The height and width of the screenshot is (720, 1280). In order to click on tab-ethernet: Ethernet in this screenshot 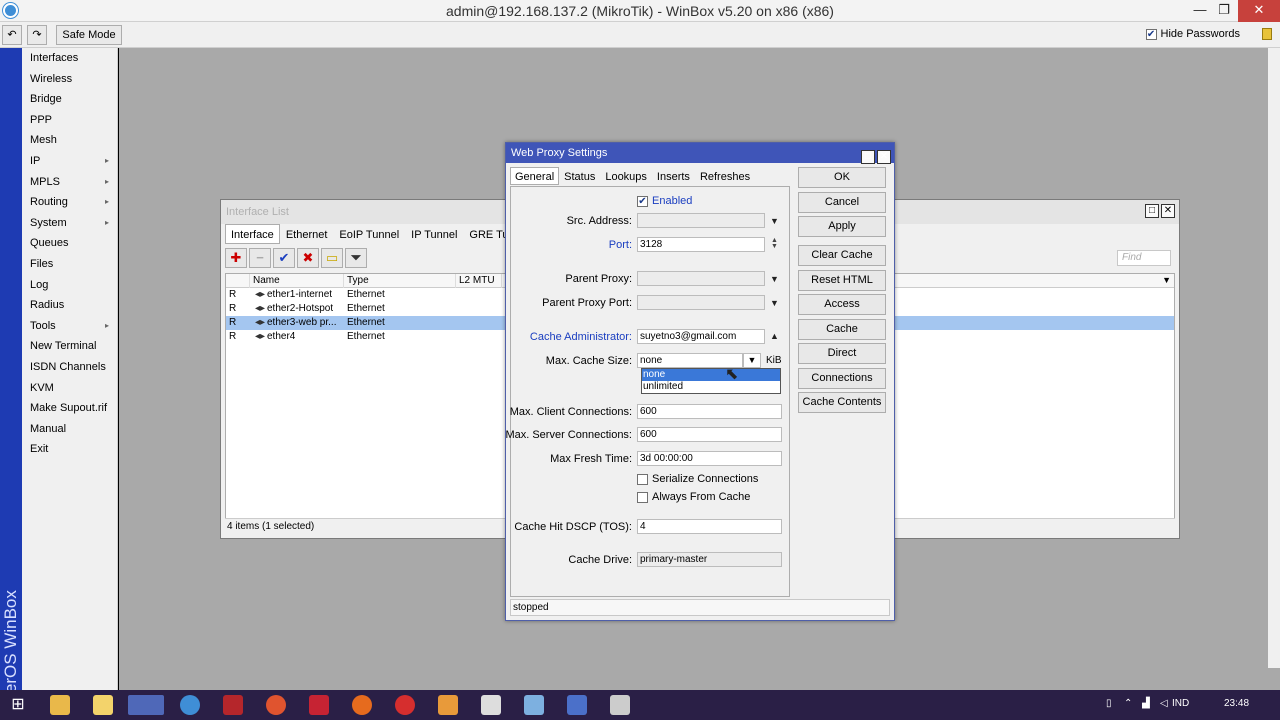, I will do `click(307, 234)`.